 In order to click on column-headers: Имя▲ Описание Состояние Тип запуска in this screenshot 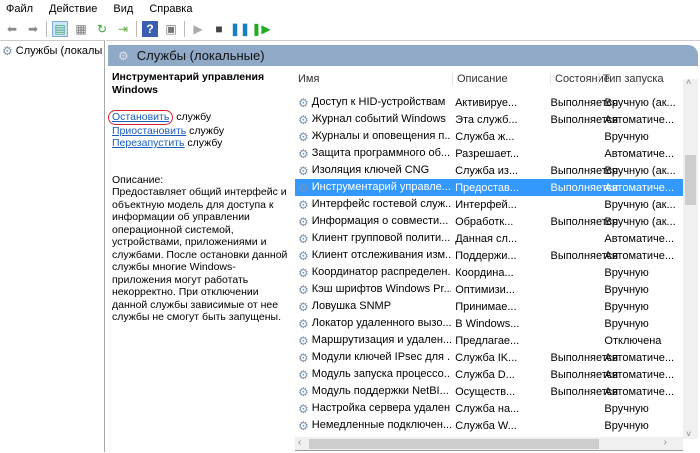, I will do `click(489, 77)`.